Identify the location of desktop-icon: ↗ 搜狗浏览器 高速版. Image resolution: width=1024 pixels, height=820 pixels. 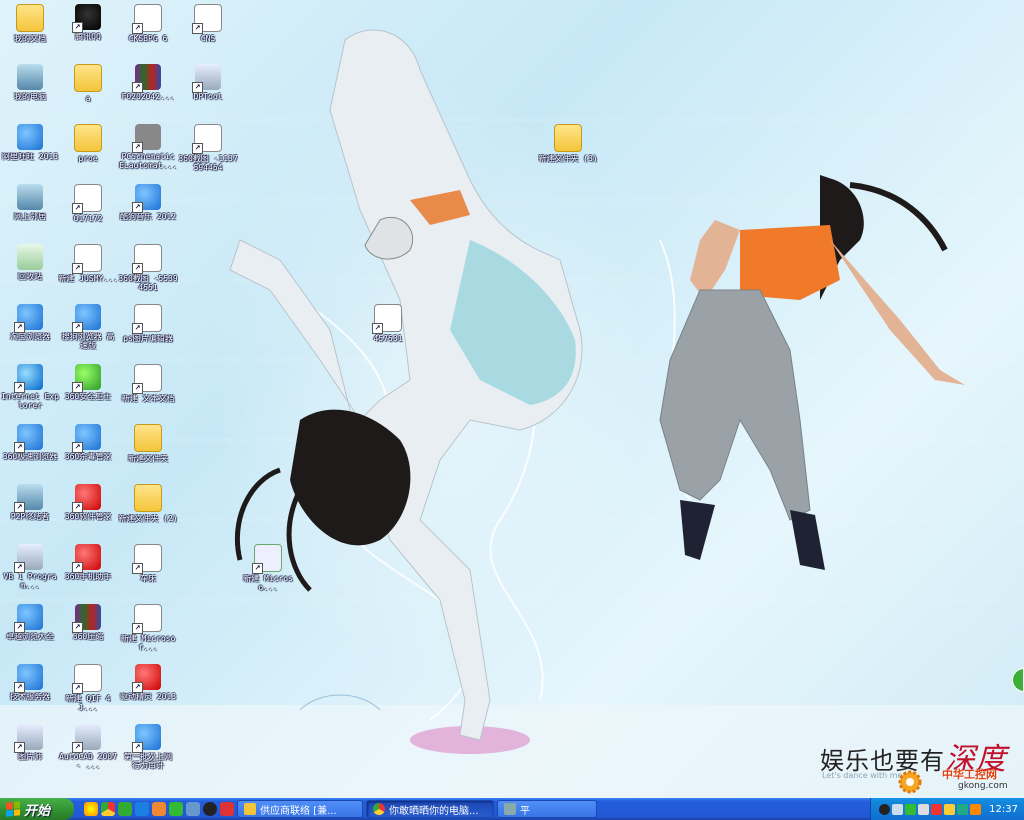
(88, 334).